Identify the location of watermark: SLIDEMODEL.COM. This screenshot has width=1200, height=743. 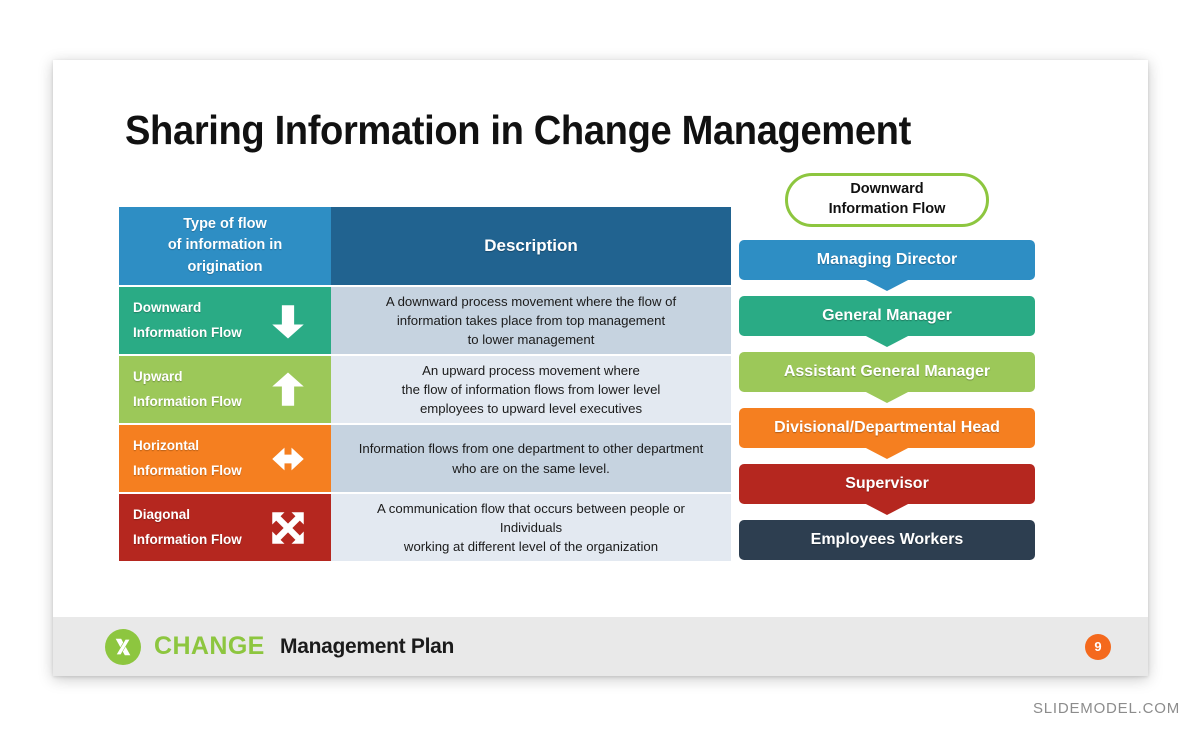
(1106, 708).